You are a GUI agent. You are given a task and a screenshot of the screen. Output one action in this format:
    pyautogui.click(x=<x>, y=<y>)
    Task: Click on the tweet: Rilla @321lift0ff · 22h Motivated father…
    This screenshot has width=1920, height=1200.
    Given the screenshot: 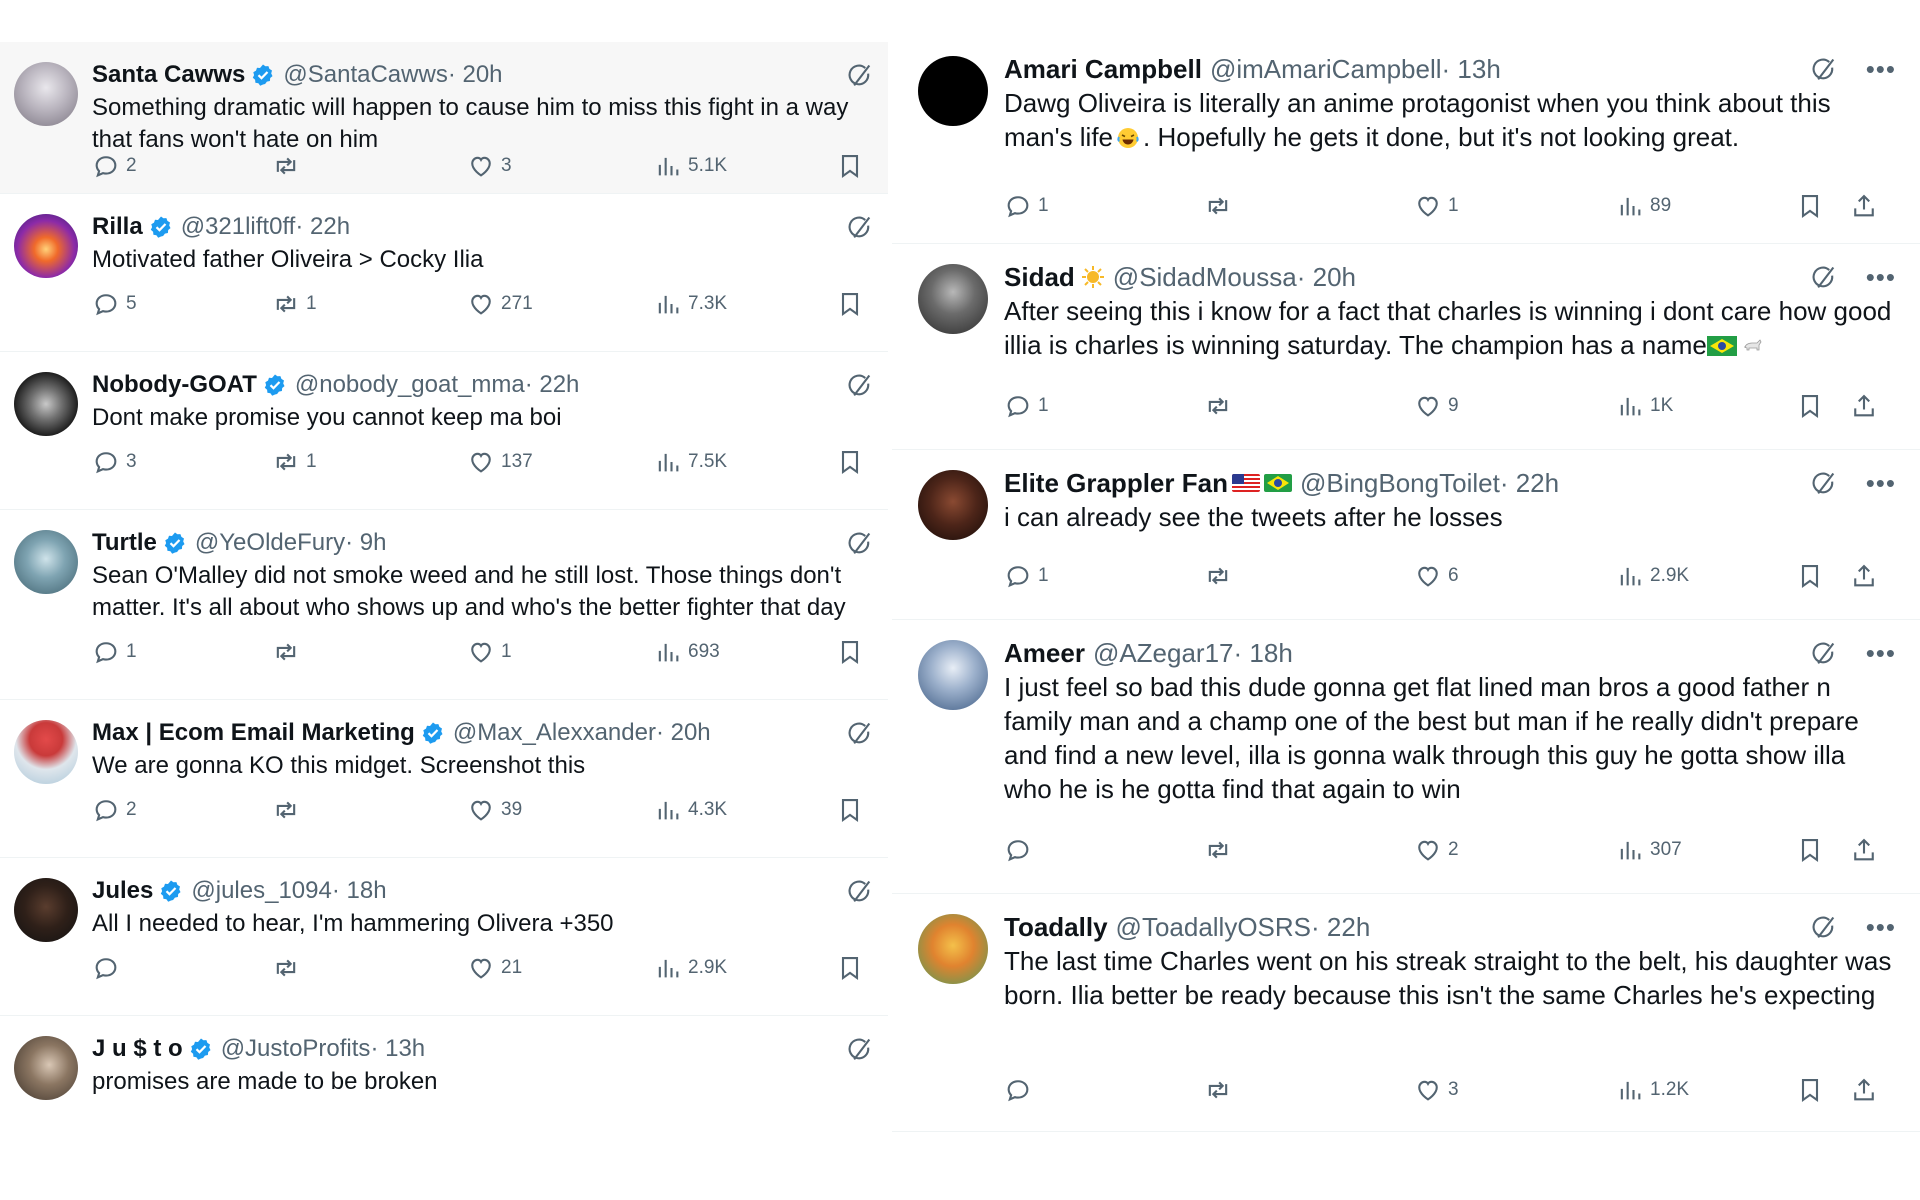 What is the action you would take?
    pyautogui.click(x=444, y=273)
    